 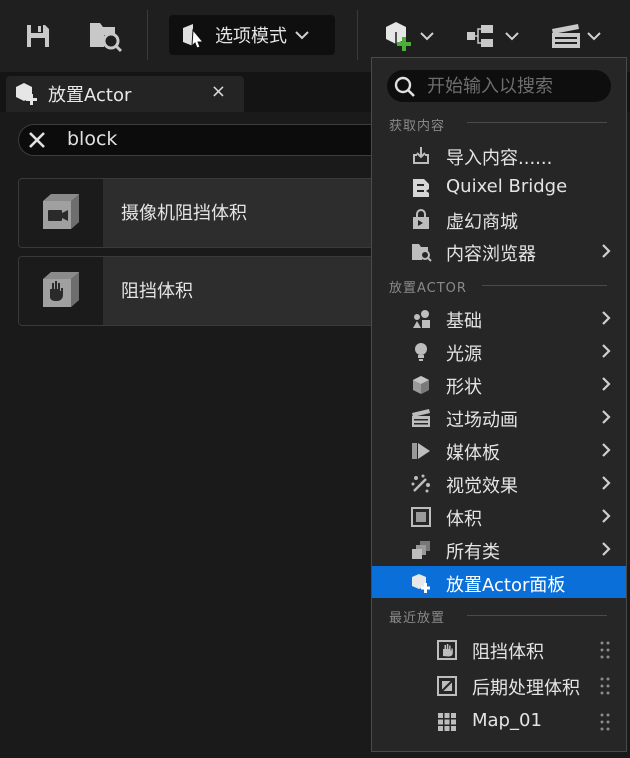 I want to click on volume-icon, so click(x=421, y=517).